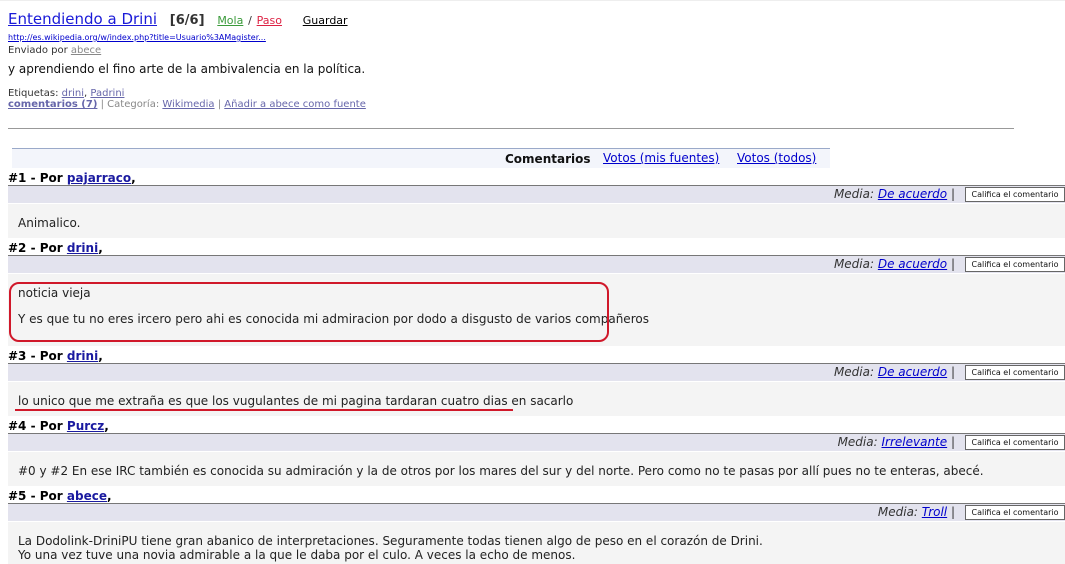 The width and height of the screenshot is (1065, 564). Describe the element at coordinates (86, 50) in the screenshot. I see `sent-by-user-link: abece` at that location.